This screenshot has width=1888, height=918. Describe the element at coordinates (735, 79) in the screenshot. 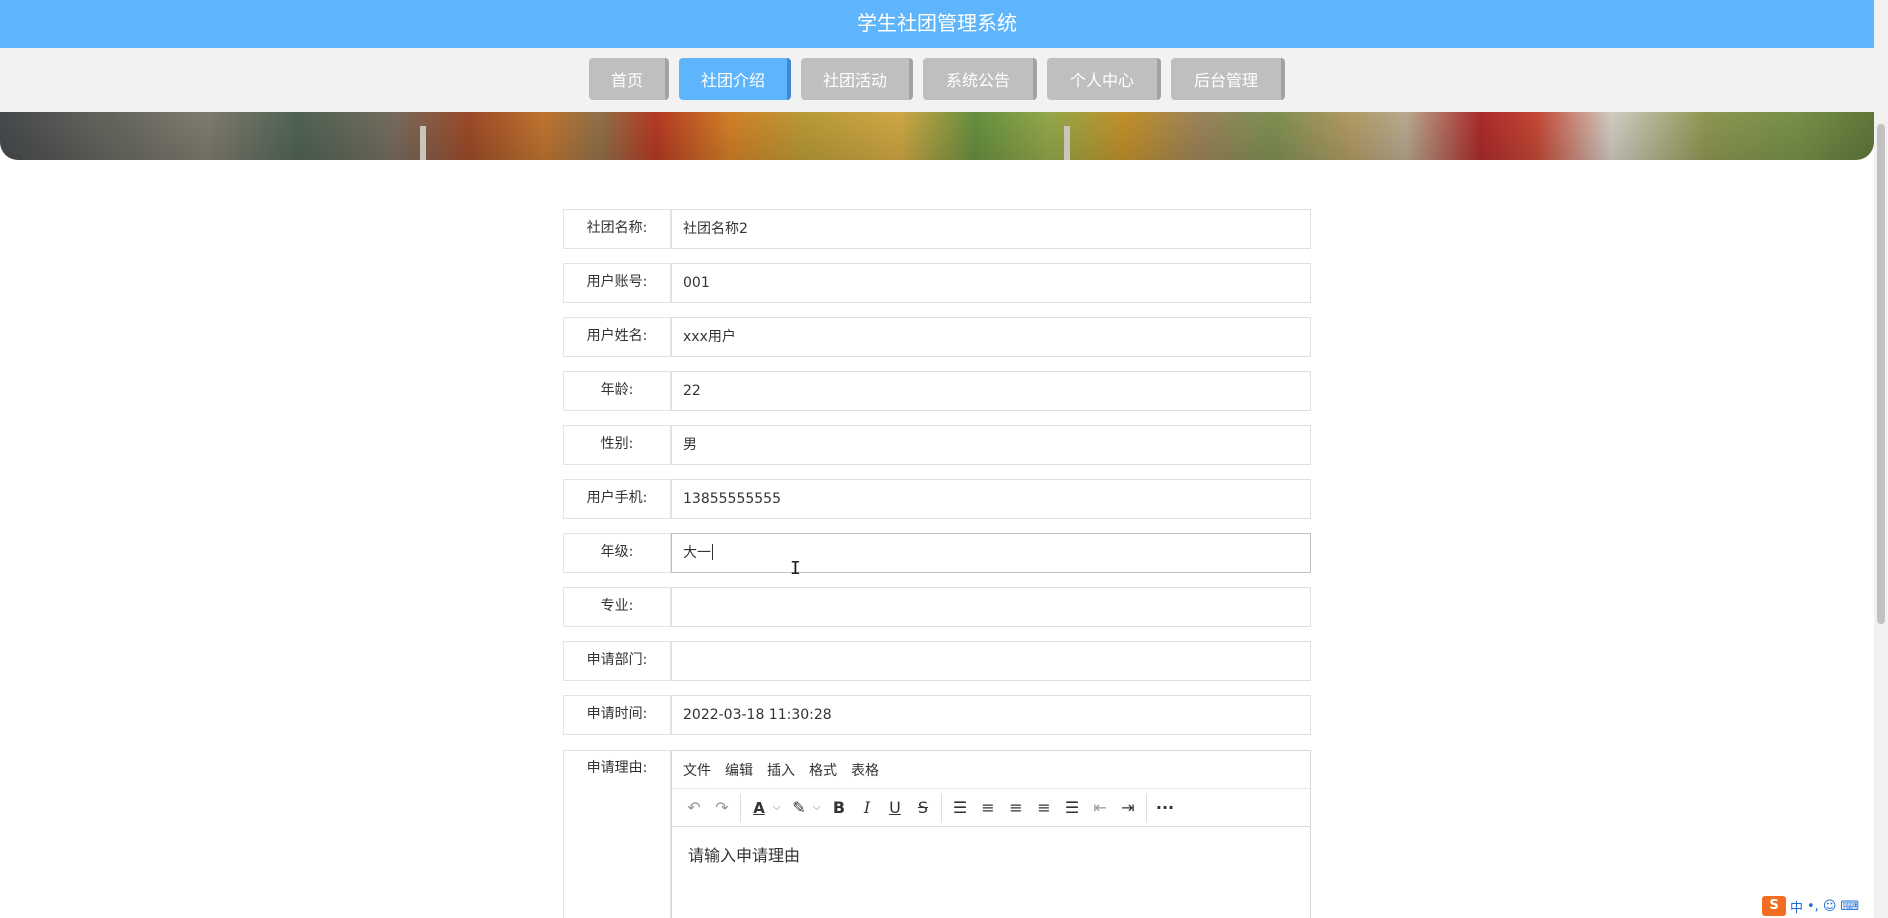

I see `nav-club-intro: 社团介绍` at that location.